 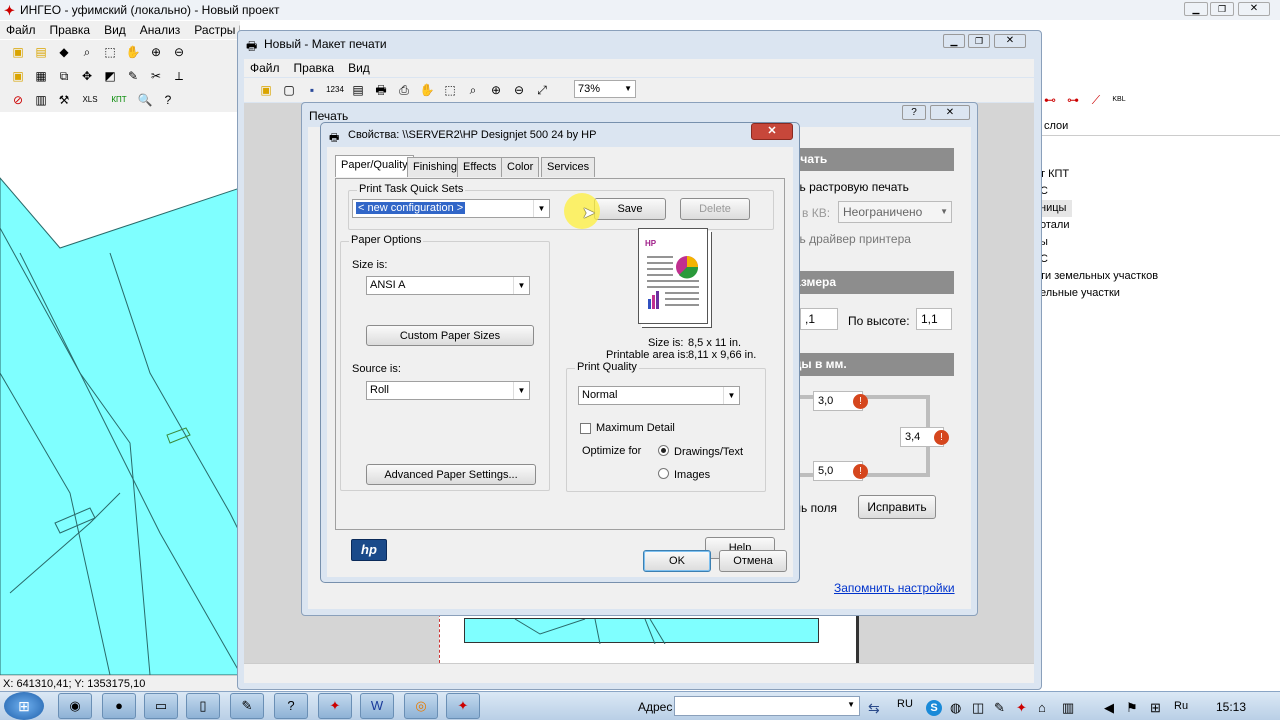 I want to click on xls-icon: XLS, so click(x=90, y=100).